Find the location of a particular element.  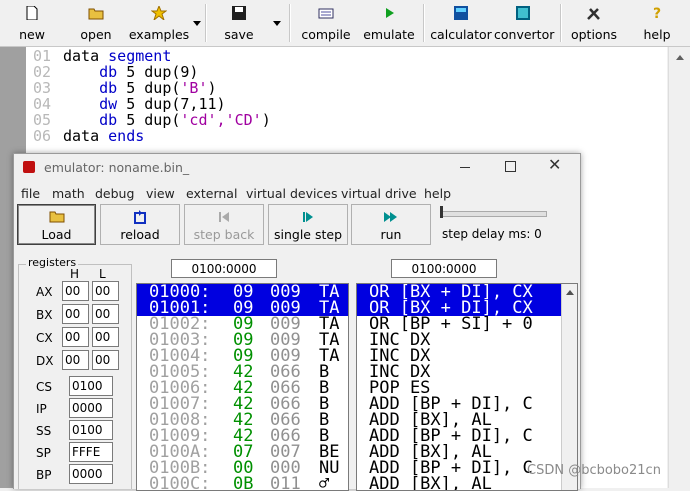

code-line: db 5 dup('cd','CD') is located at coordinates (185, 120).